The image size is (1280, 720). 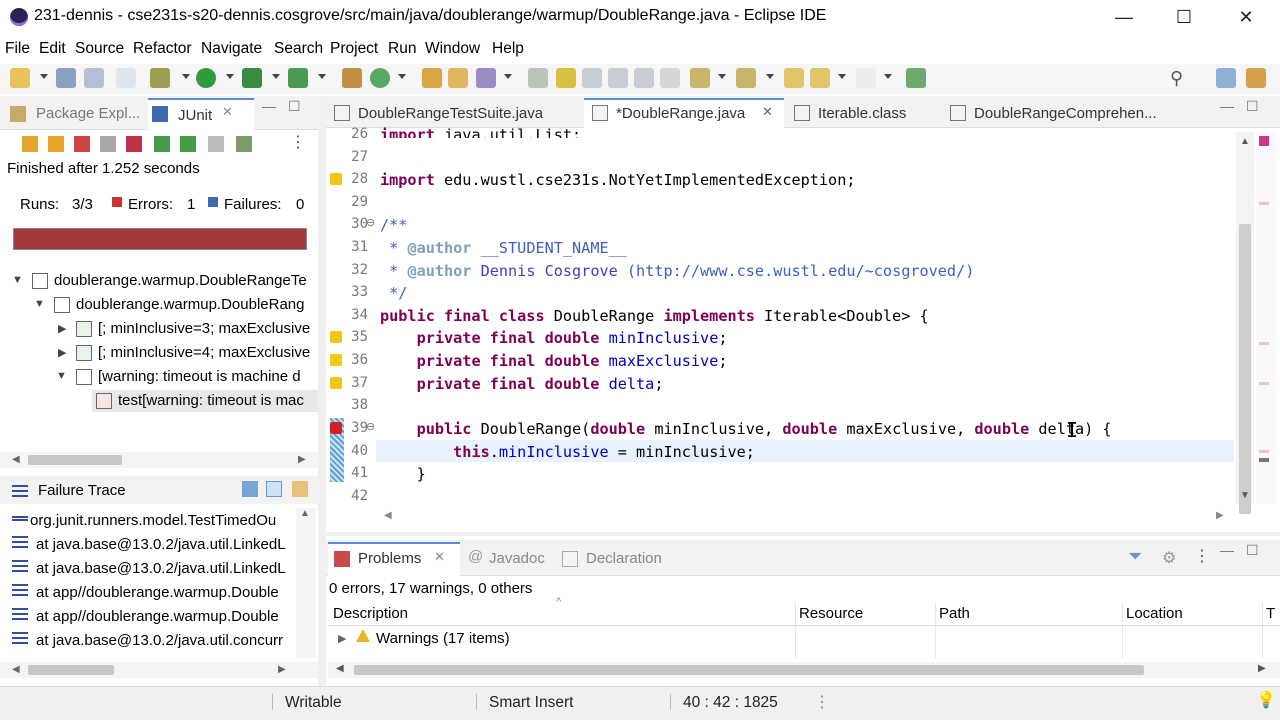 What do you see at coordinates (274, 489) in the screenshot?
I see `filter-stack-icon` at bounding box center [274, 489].